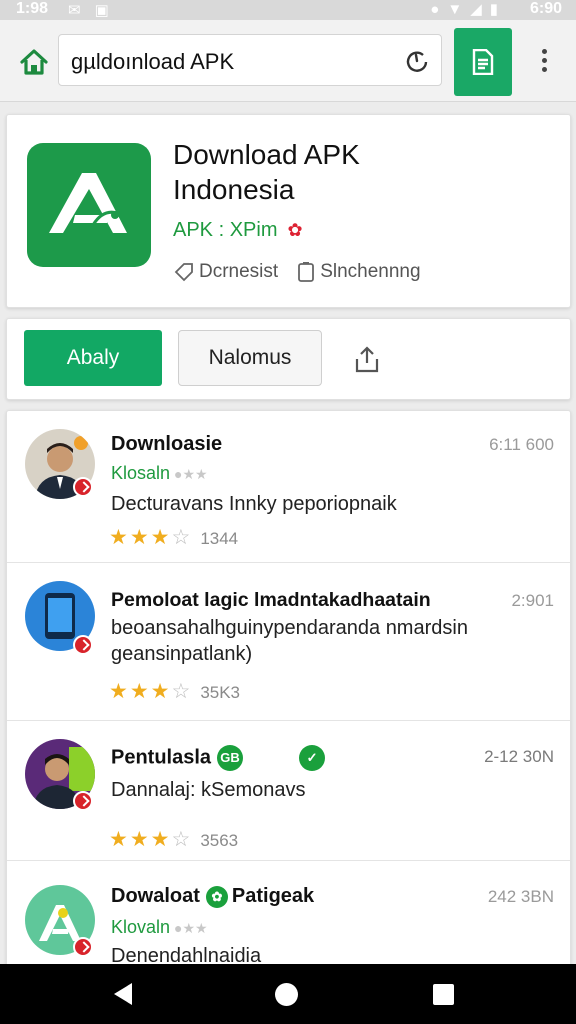 The image size is (576, 1024). Describe the element at coordinates (521, 444) in the screenshot. I see `item-time: 6:11 600` at that location.